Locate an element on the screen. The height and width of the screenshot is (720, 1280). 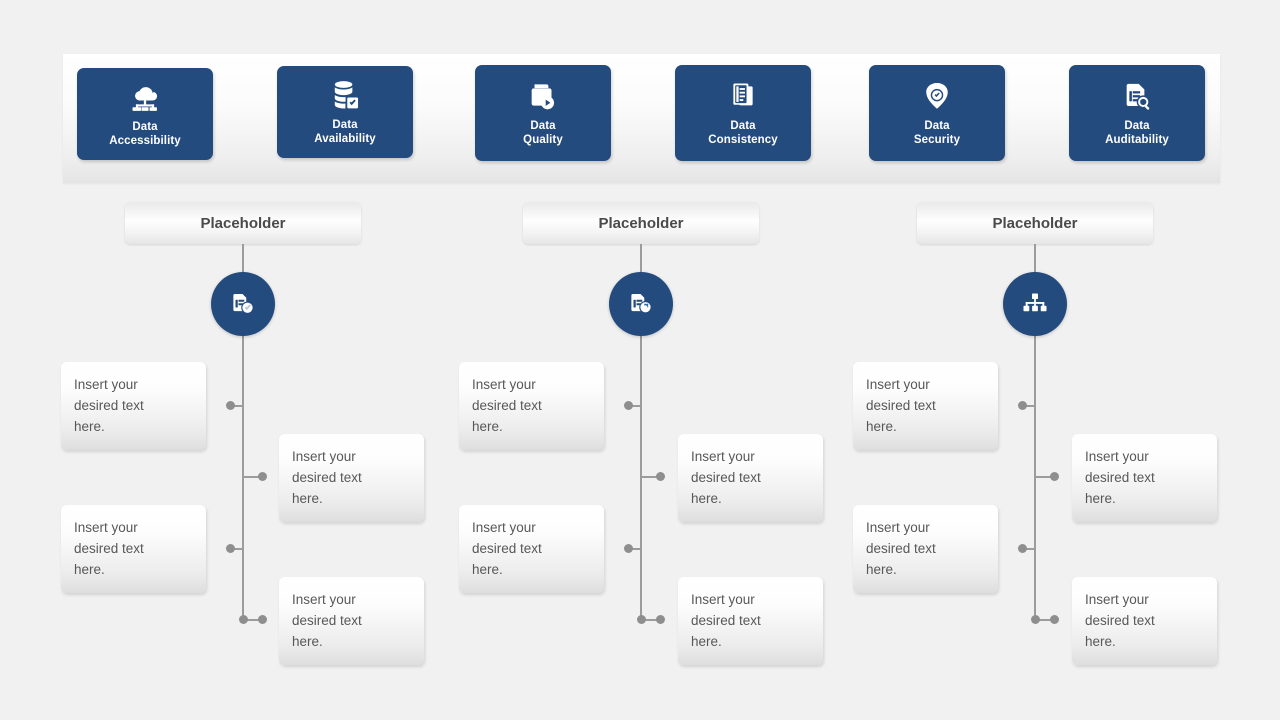
column-header-3: Placeholder is located at coordinates (1035, 223).